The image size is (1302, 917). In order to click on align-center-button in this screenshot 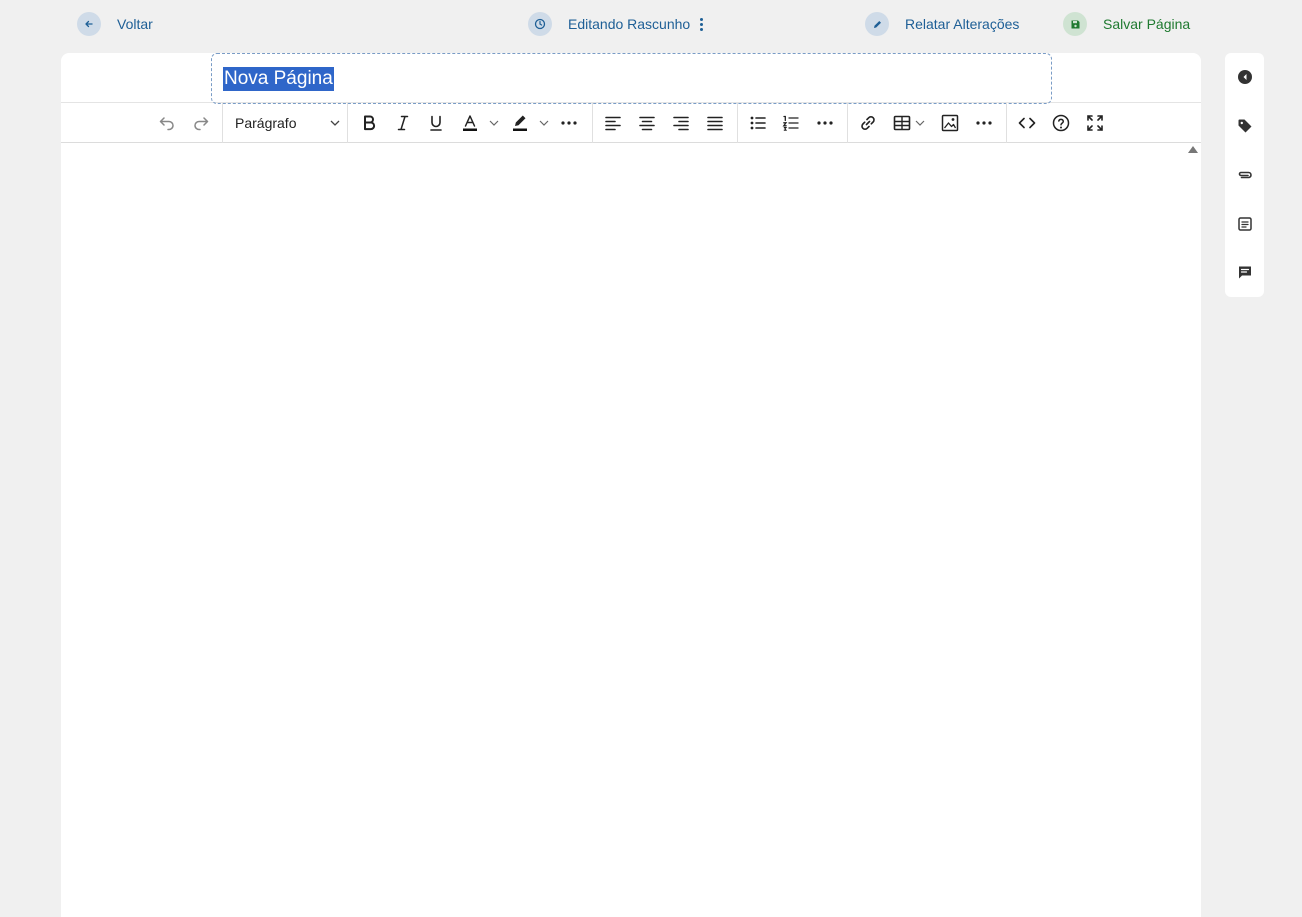, I will do `click(647, 123)`.